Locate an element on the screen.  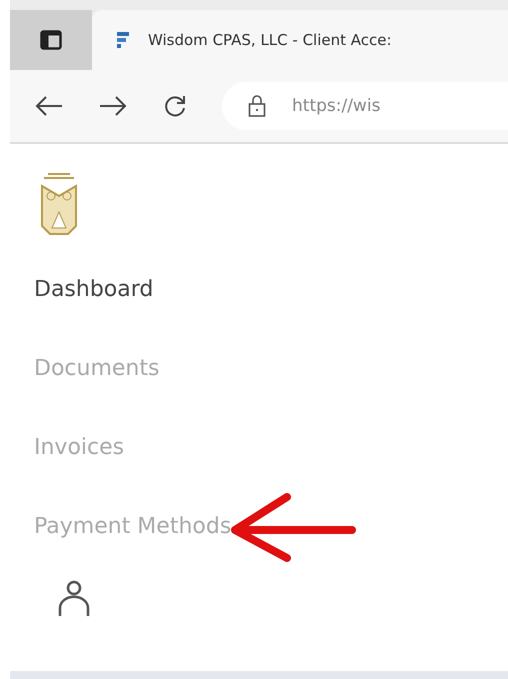
address-bar: https://wis is located at coordinates (365, 106).